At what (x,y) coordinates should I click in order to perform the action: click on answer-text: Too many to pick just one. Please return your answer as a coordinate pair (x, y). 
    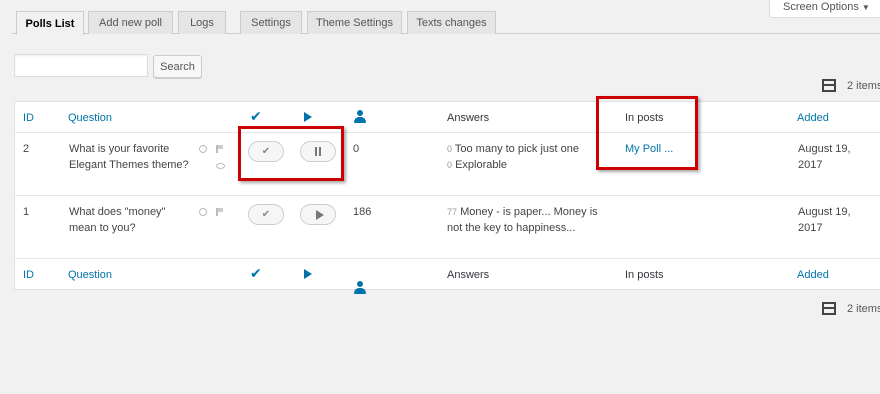
    Looking at the image, I should click on (516, 149).